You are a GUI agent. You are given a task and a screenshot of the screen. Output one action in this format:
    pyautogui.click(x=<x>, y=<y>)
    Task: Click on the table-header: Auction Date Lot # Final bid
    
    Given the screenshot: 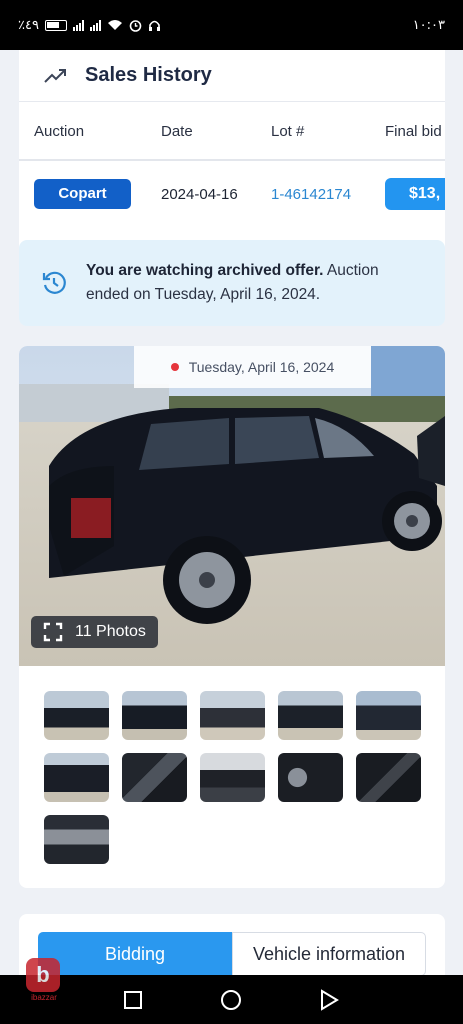 What is the action you would take?
    pyautogui.click(x=232, y=132)
    